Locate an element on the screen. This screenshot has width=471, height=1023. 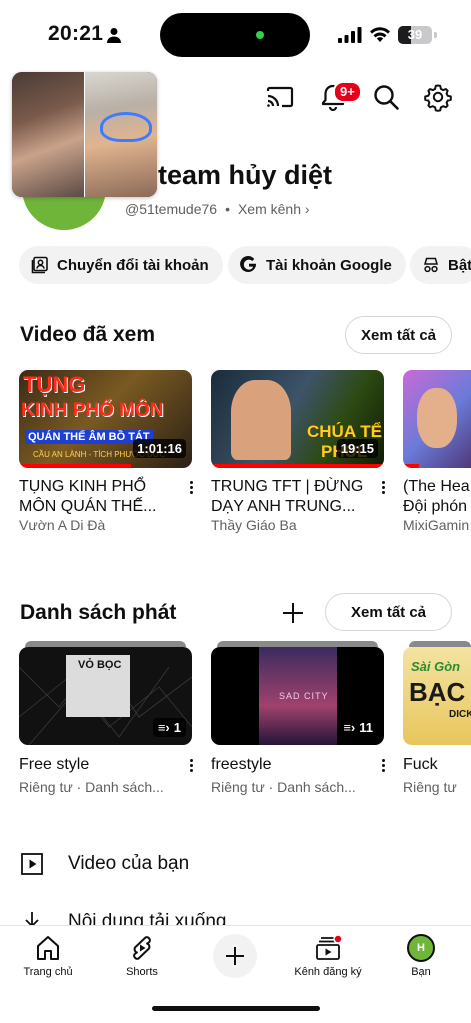
nav-subscriptions: Kênh đăng ký is located at coordinates (328, 956).